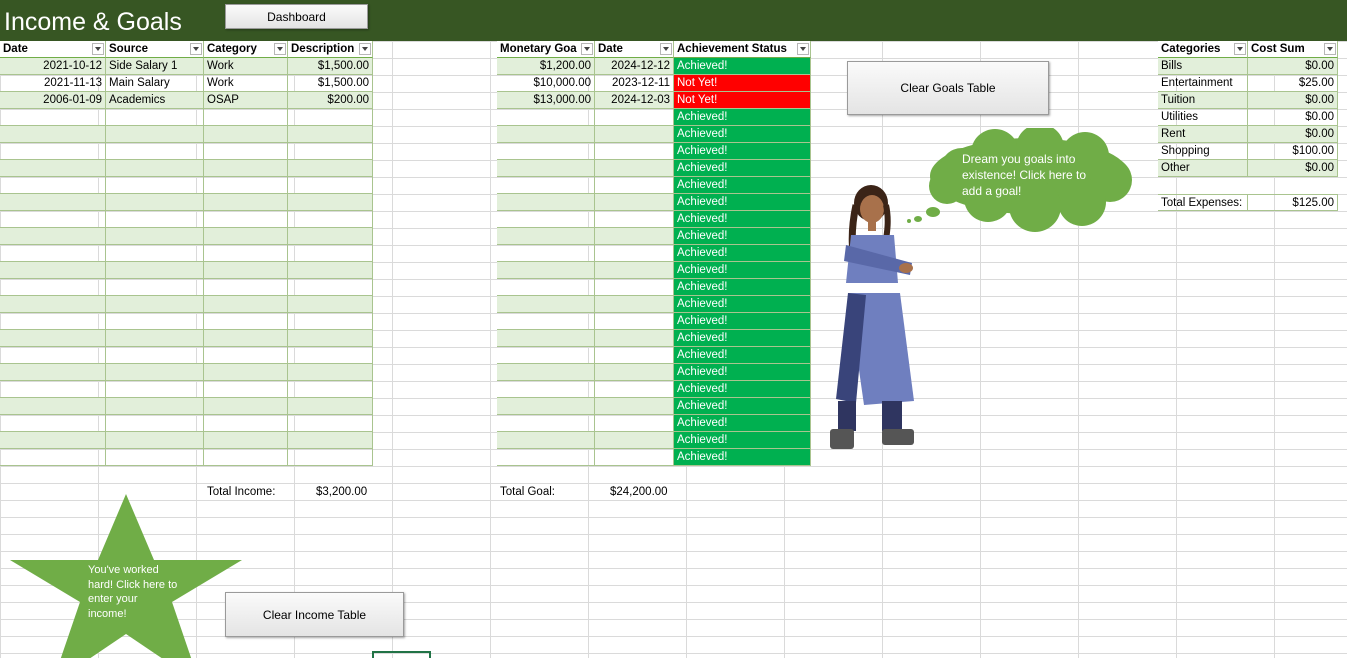  I want to click on table-row: 2021-11-13 Main Salary Work $1,500.00, so click(186, 83).